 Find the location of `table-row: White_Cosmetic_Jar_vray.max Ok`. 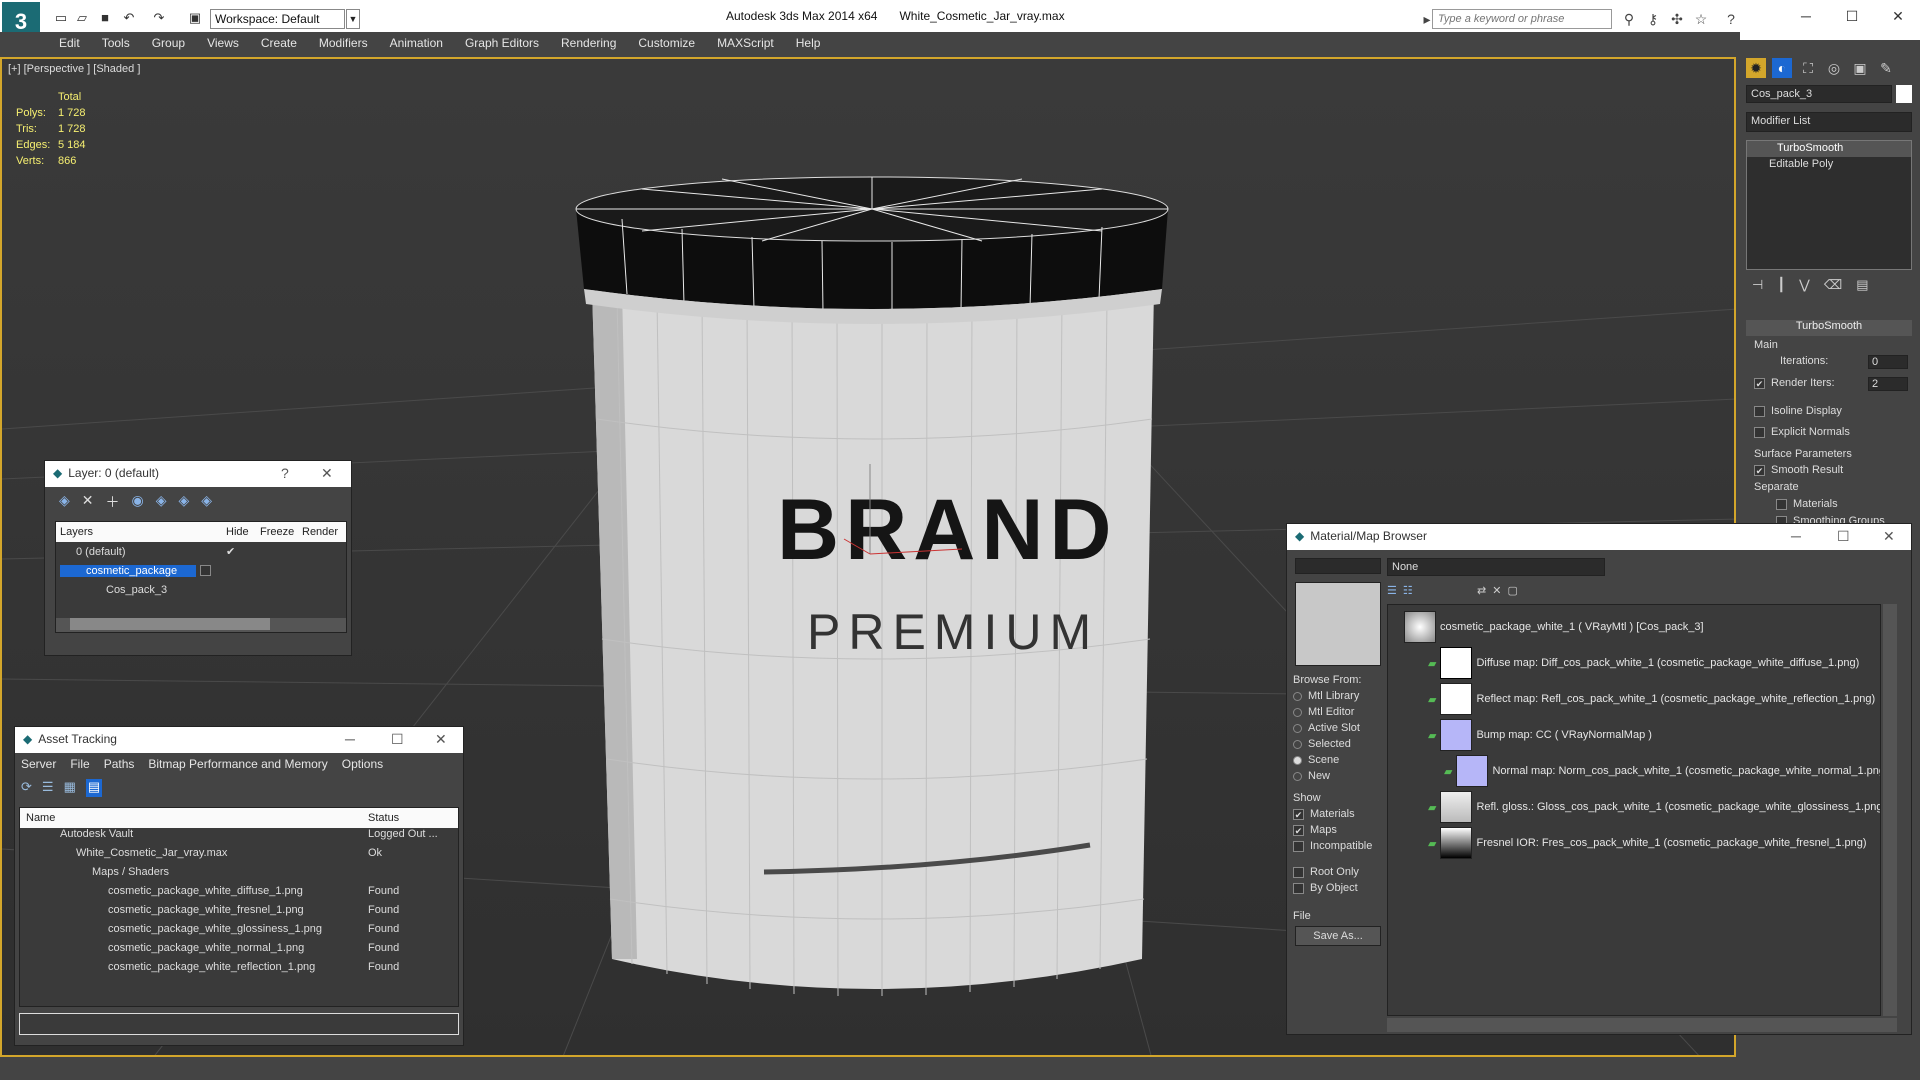

table-row: White_Cosmetic_Jar_vray.max Ok is located at coordinates (239, 856).